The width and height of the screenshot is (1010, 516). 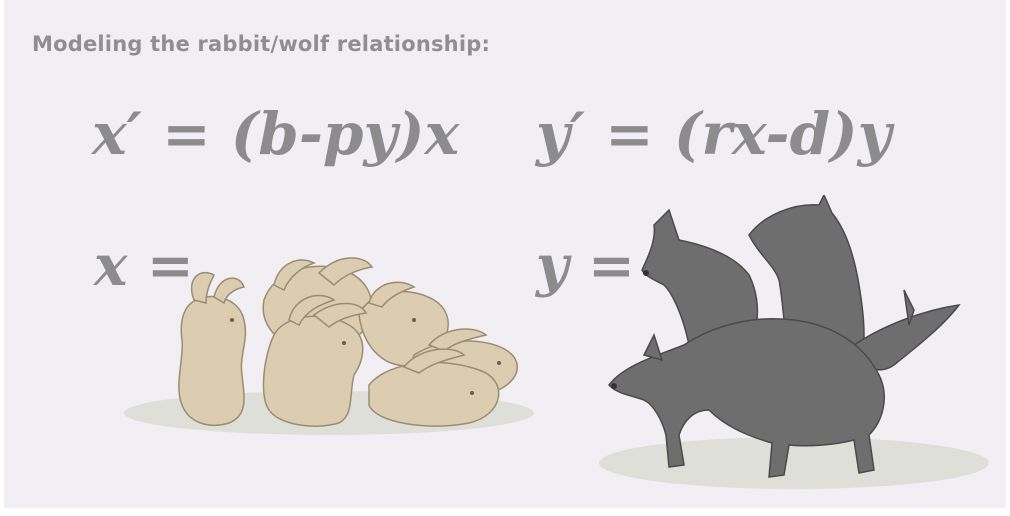 I want to click on rabbits-illustration, so click(x=329, y=346).